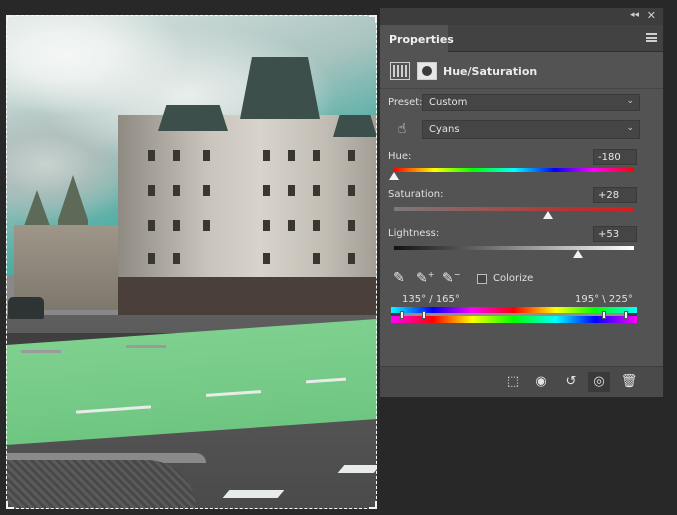 This screenshot has width=677, height=515. I want to click on lightness-slider-track, so click(514, 248).